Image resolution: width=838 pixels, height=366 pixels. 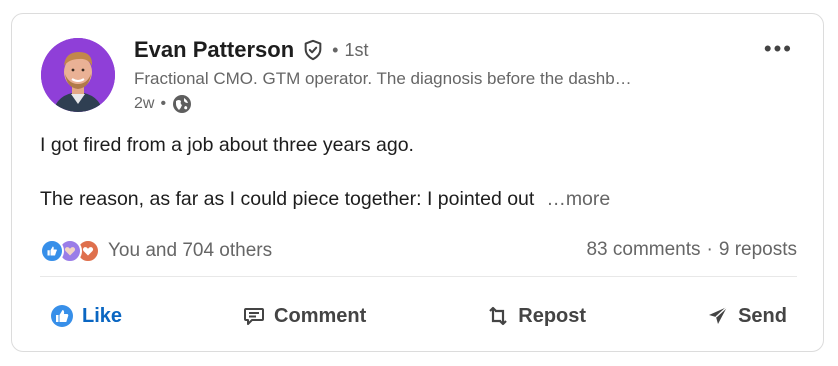 I want to click on repost-label: Repost, so click(x=552, y=315).